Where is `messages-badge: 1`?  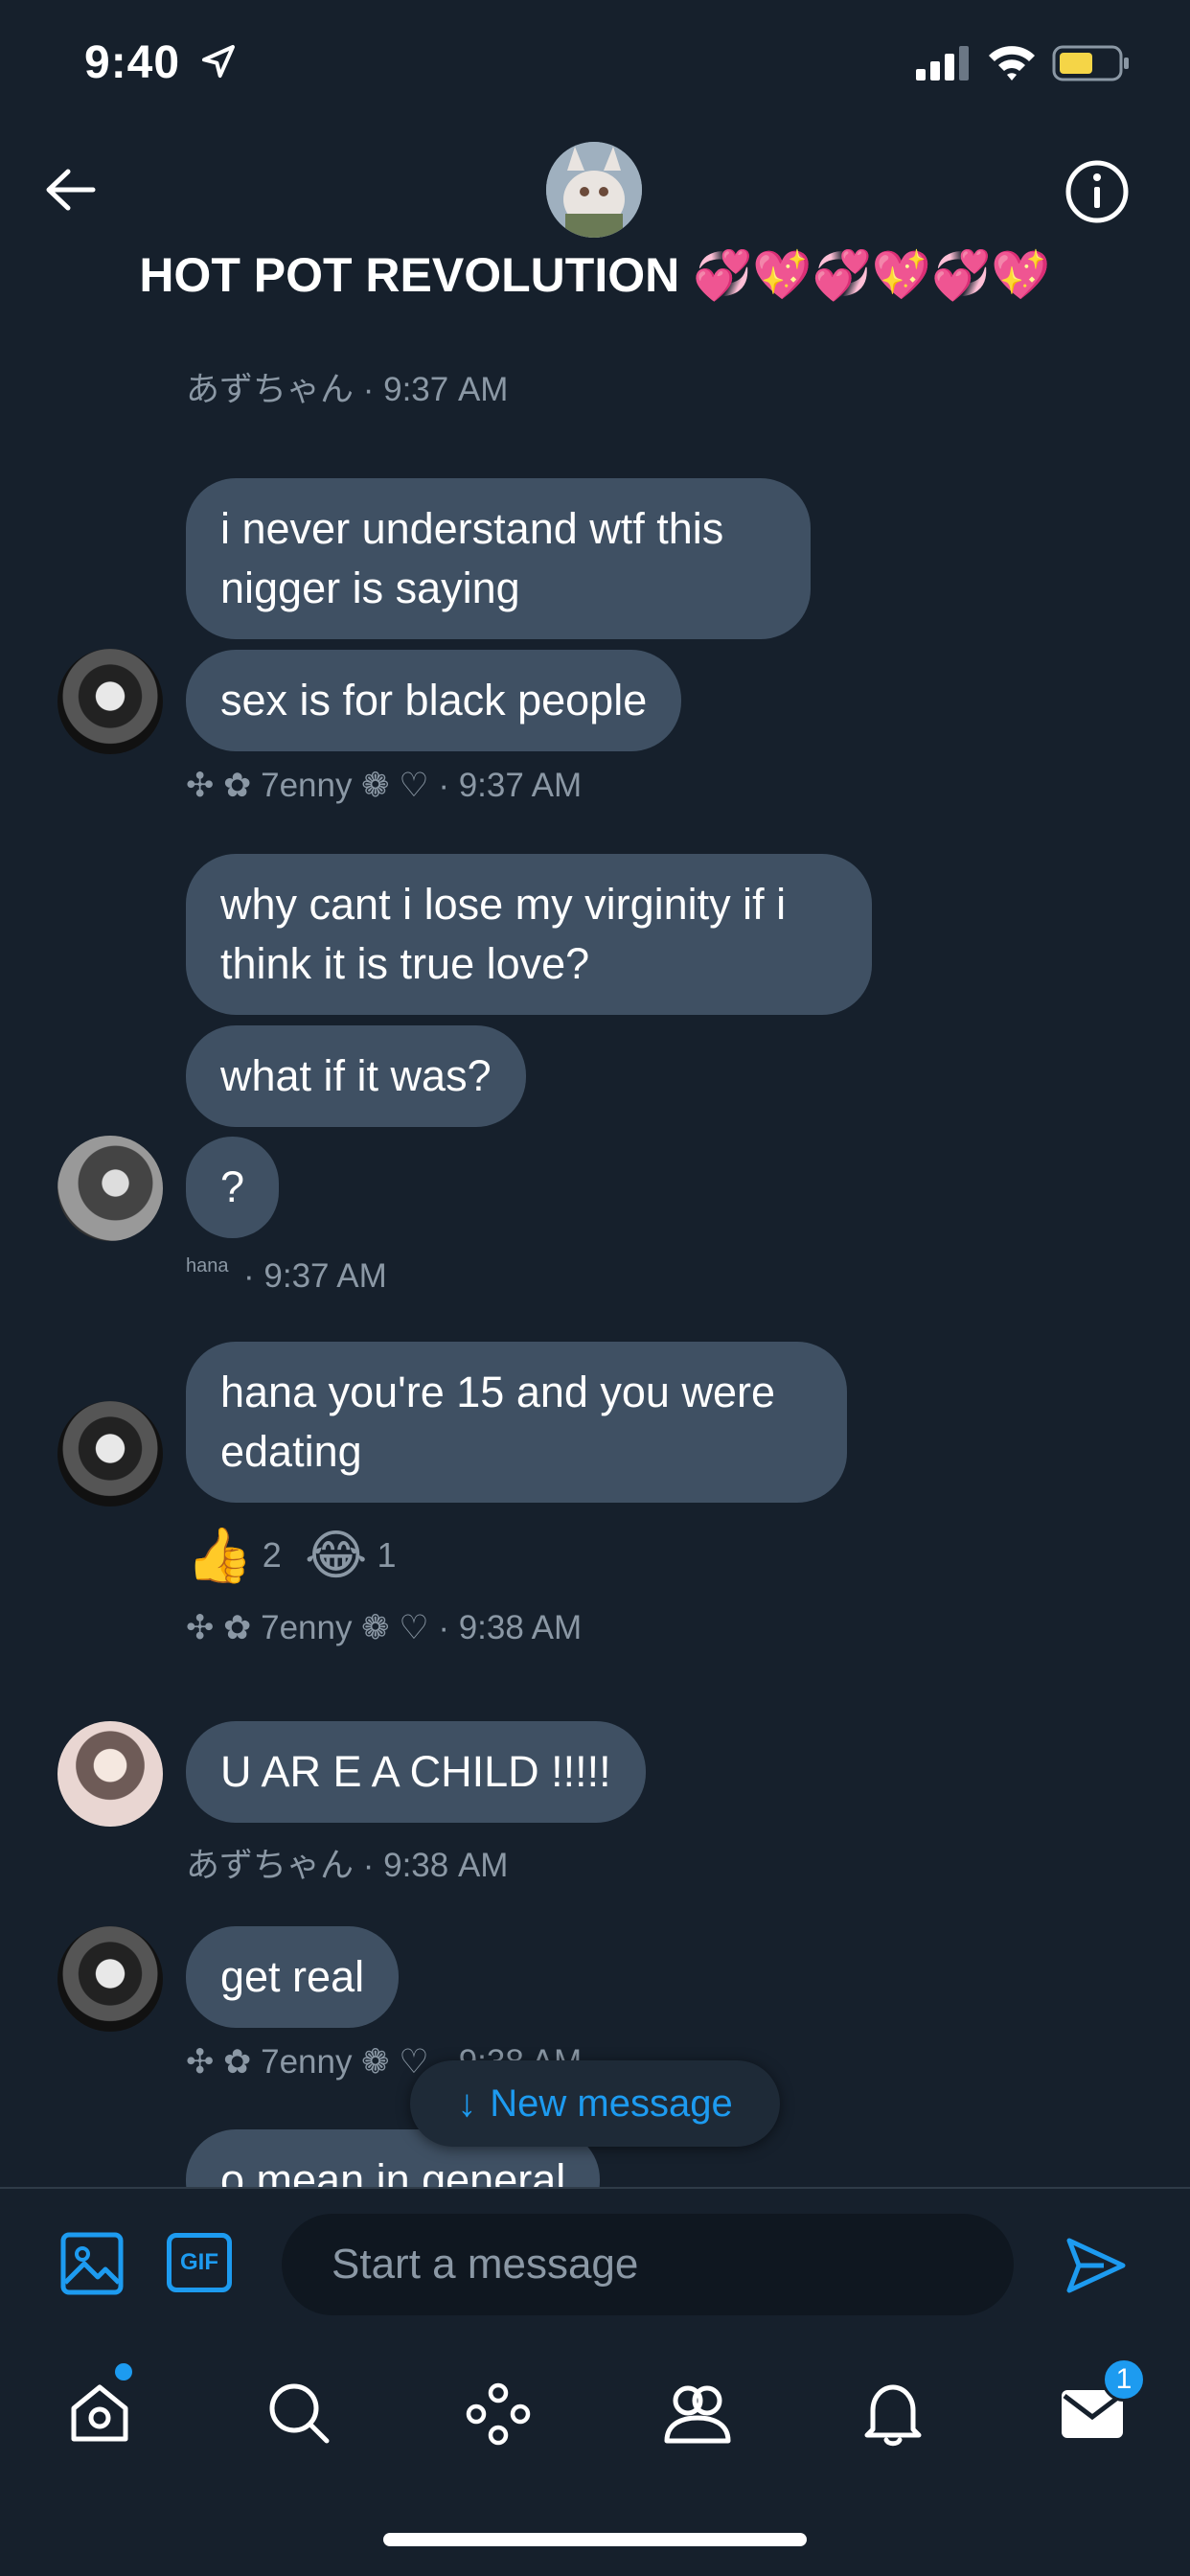 messages-badge: 1 is located at coordinates (1124, 2380).